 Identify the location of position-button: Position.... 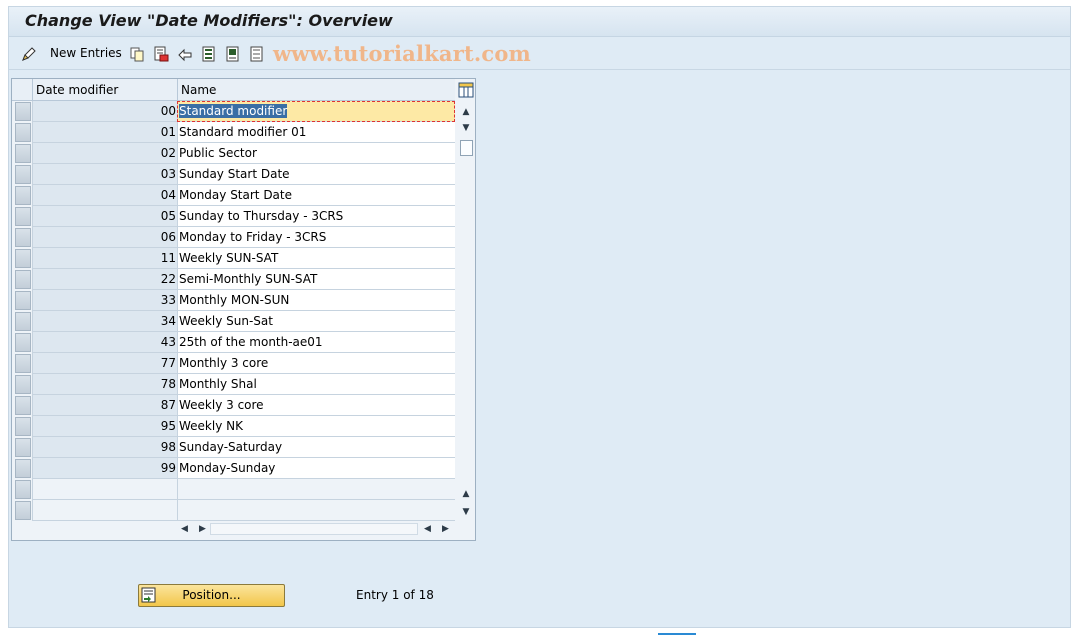
(211, 595).